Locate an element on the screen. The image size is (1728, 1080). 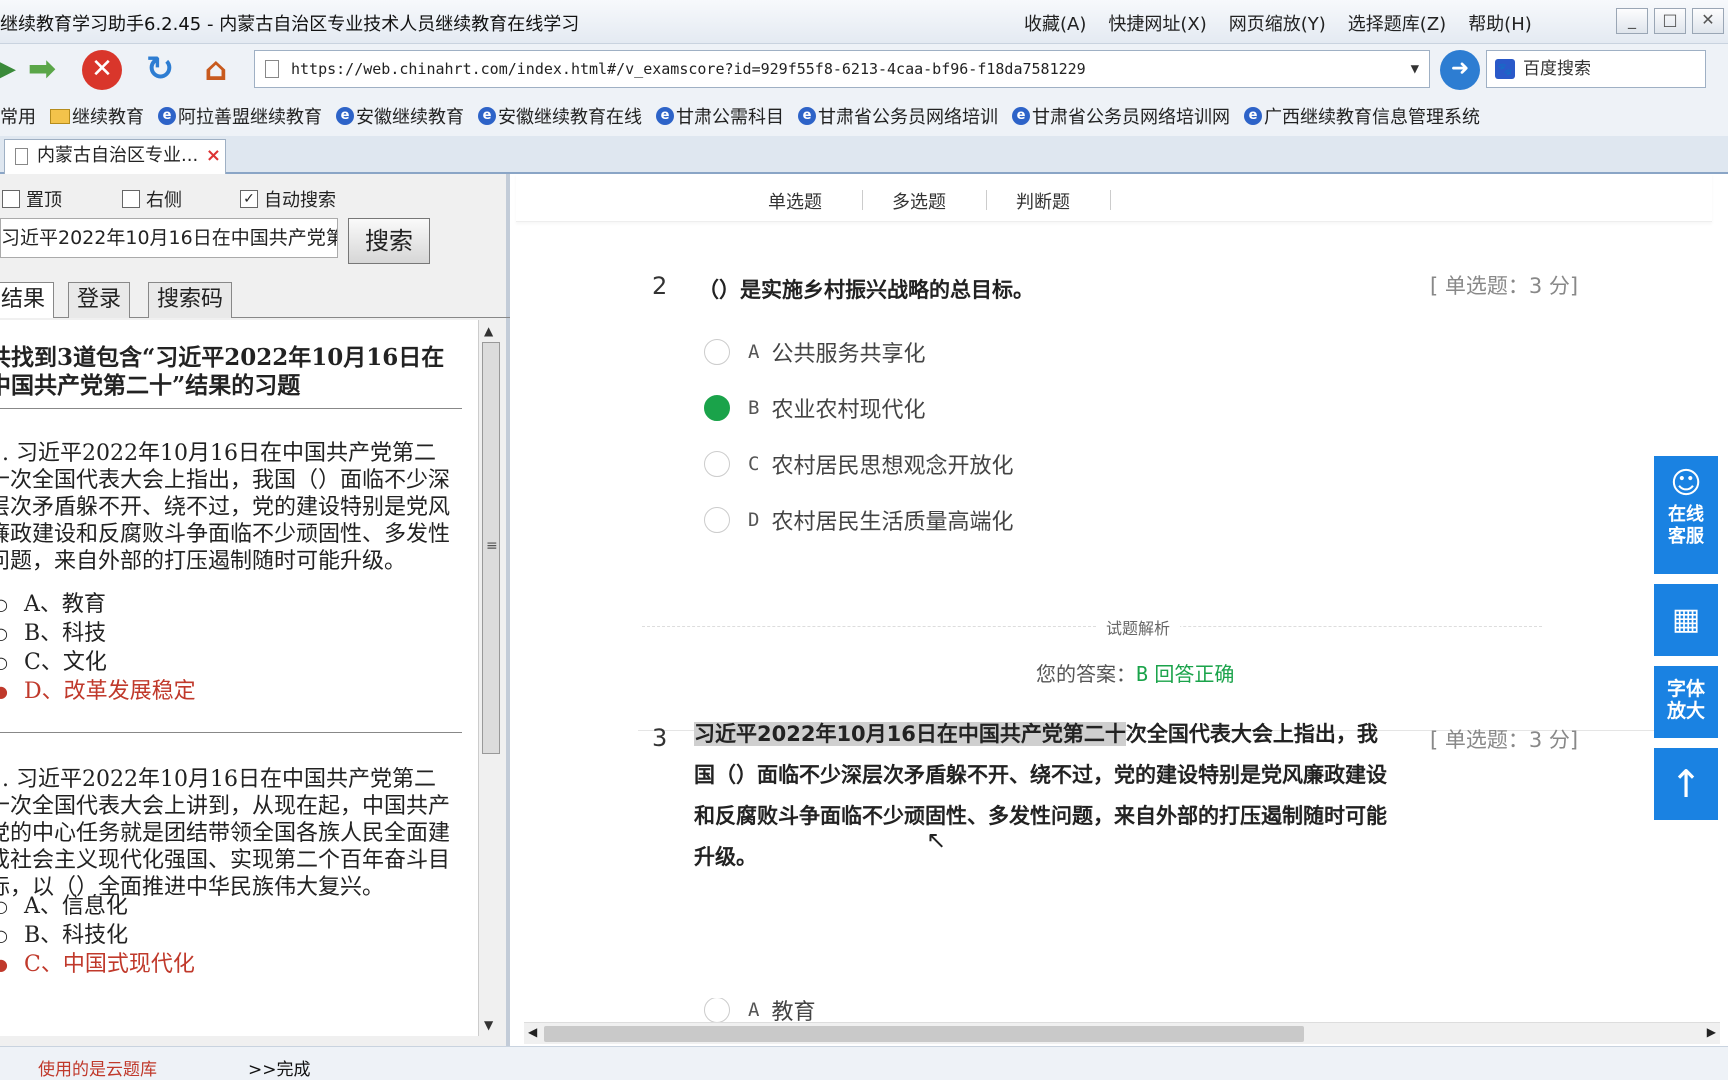
forward-icon: ➡ is located at coordinates (42, 70).